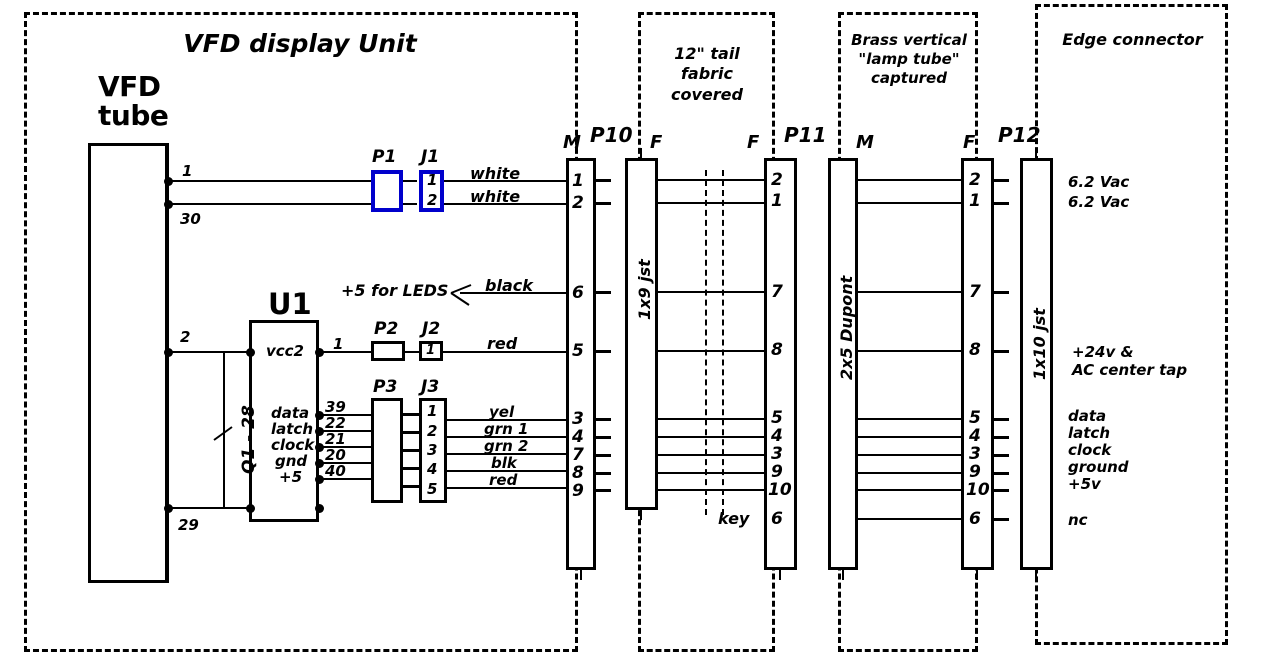 The width and height of the screenshot is (1262, 671). I want to click on p10-male-pin-8: 8, so click(578, 473).